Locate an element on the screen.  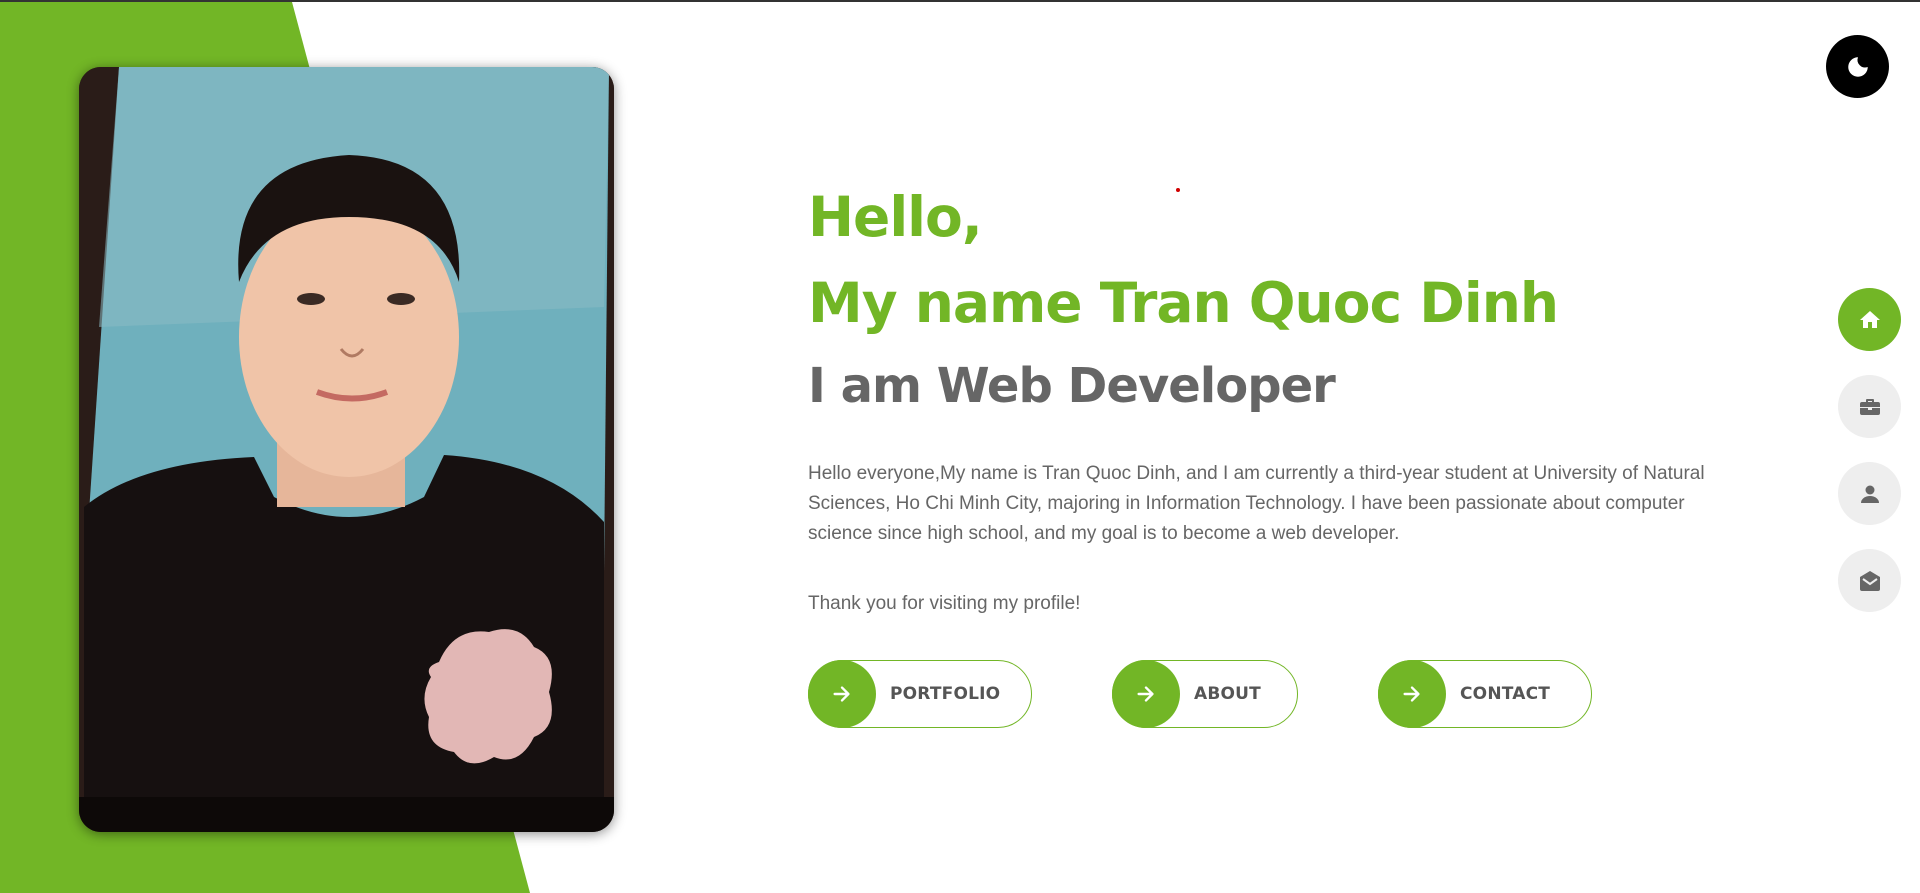
about-label: ABOUT is located at coordinates (1227, 694).